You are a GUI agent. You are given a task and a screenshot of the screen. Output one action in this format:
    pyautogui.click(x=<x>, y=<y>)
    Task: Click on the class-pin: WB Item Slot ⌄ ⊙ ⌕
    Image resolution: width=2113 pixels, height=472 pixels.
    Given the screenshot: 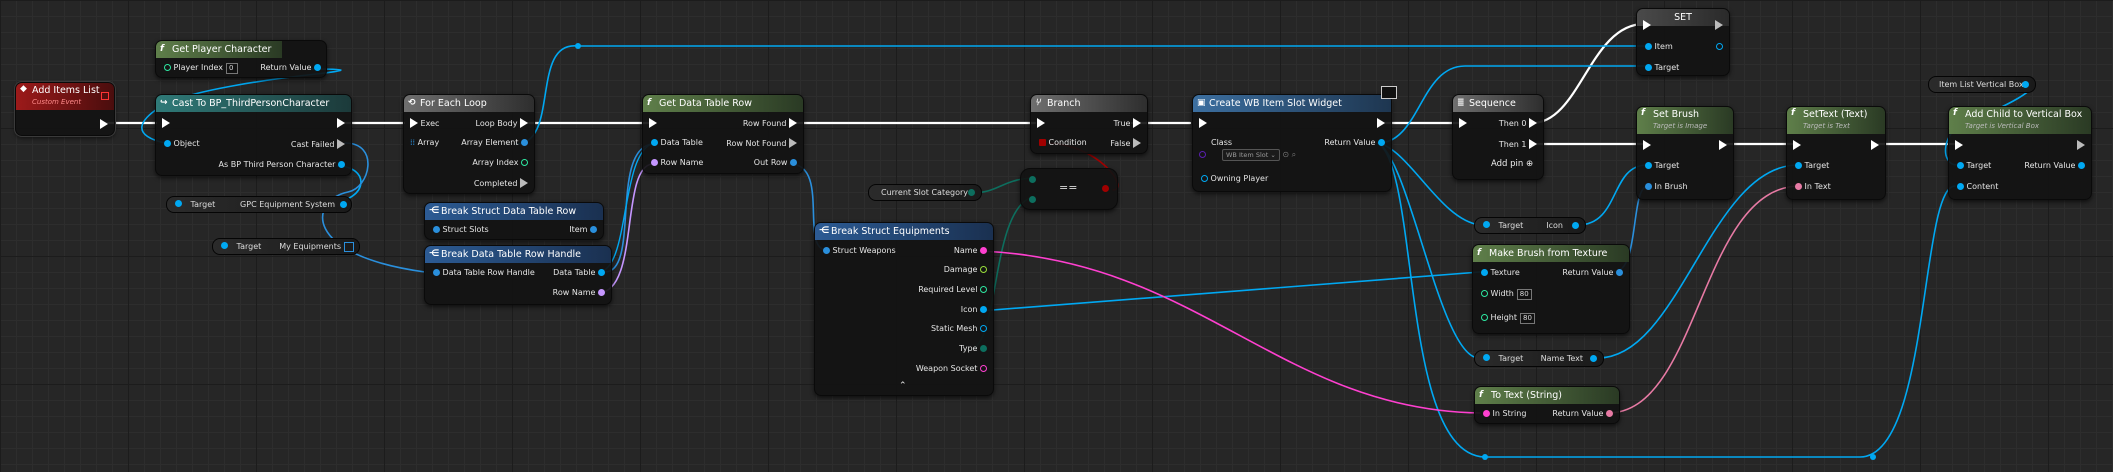 What is the action you would take?
    pyautogui.click(x=1247, y=155)
    